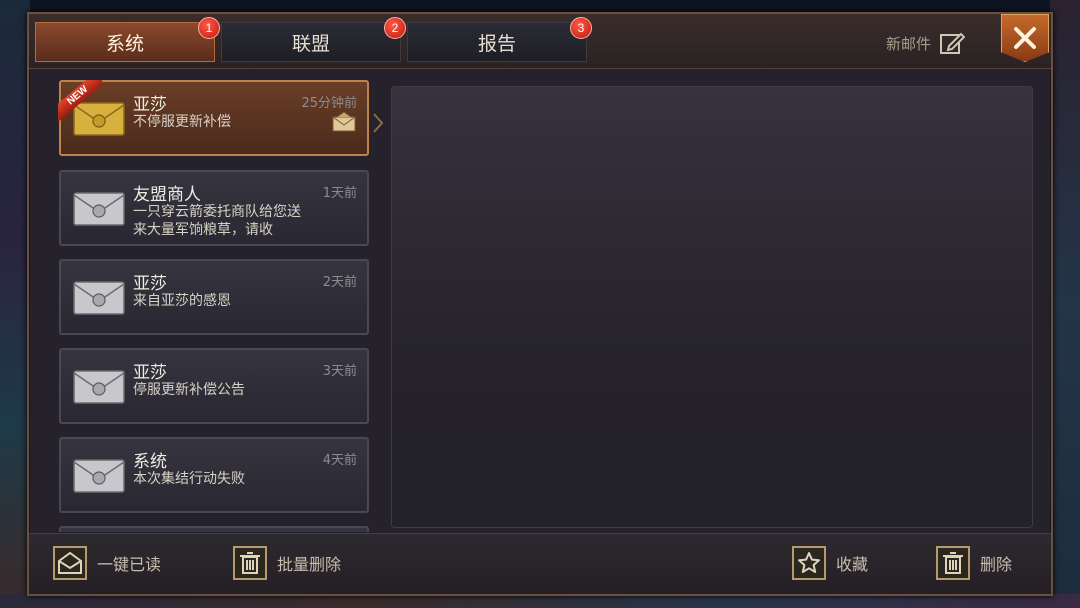 This screenshot has width=1080, height=608. I want to click on attachment-icon, so click(344, 122).